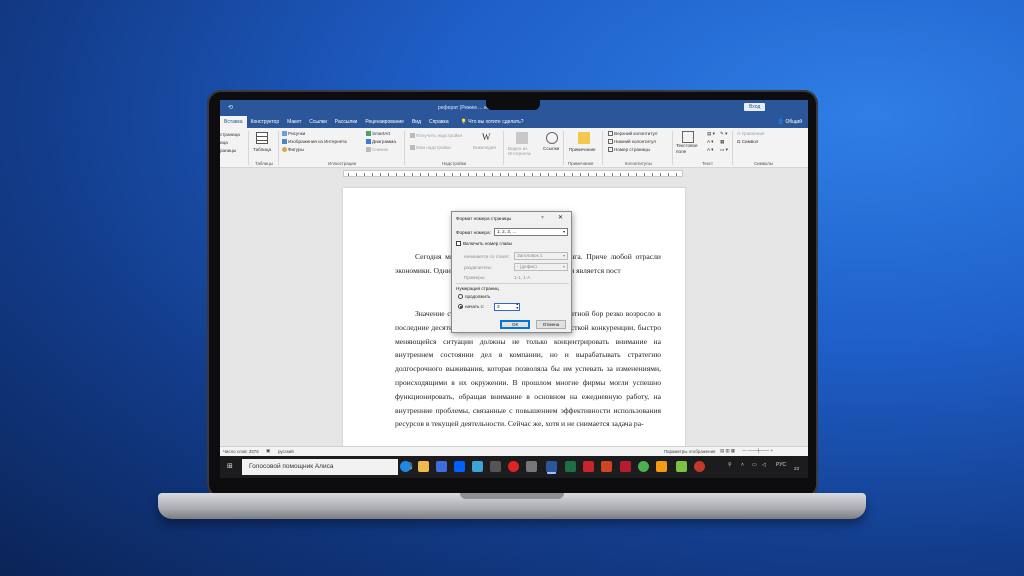 This screenshot has width=1024, height=576. What do you see at coordinates (377, 150) in the screenshot?
I see `screenshot-button: Снимок` at bounding box center [377, 150].